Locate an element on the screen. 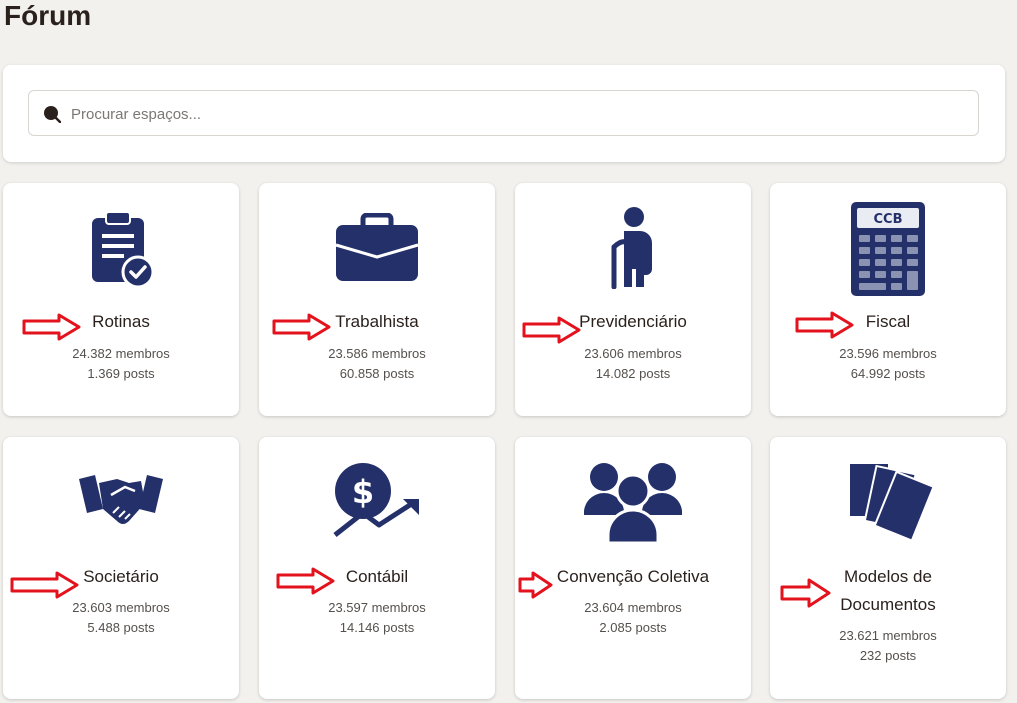  handshake-icon is located at coordinates (121, 499).